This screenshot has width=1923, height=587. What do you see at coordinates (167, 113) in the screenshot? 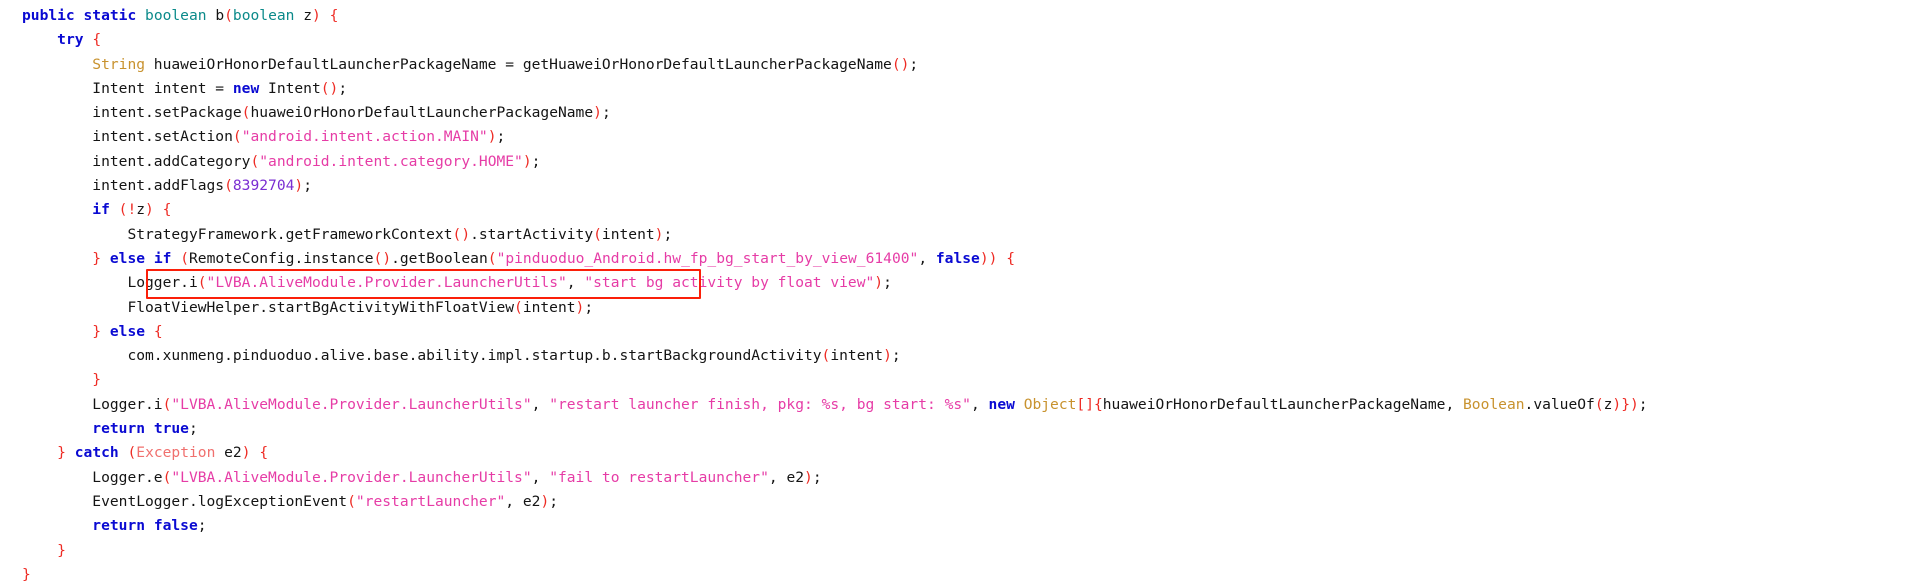
I see `code-token: intent.setPackage` at bounding box center [167, 113].